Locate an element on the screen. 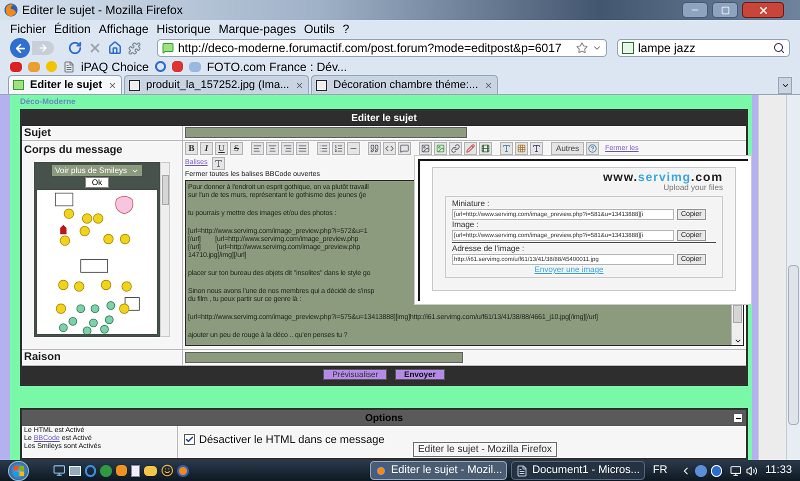  format-button: B is located at coordinates (191, 149).